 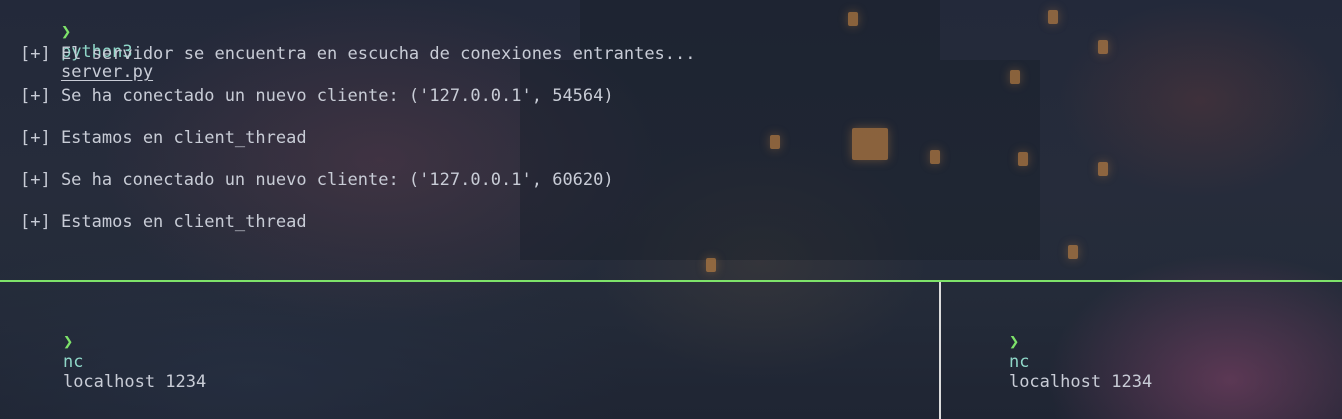 I want to click on terminal-pane-client-2: ❯ nc localhost 1234, so click(x=1141, y=350).